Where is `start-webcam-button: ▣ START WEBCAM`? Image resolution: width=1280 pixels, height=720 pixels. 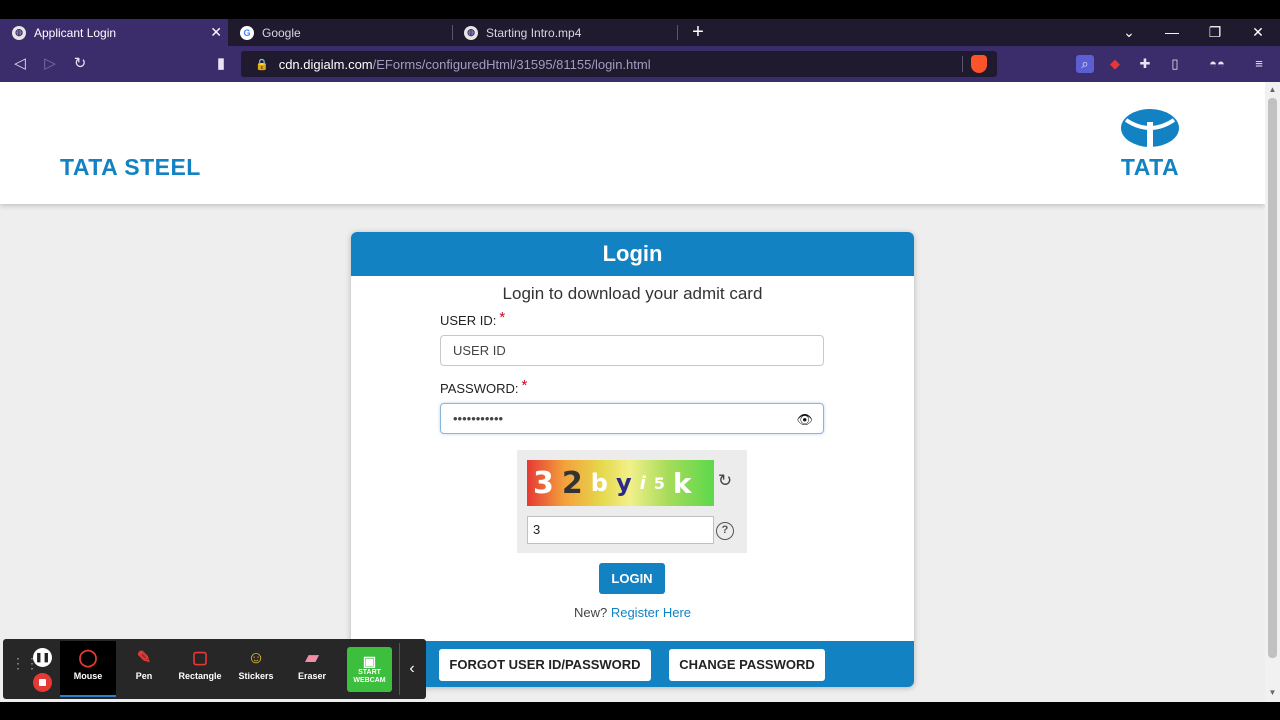
start-webcam-button: ▣ START WEBCAM is located at coordinates (369, 669).